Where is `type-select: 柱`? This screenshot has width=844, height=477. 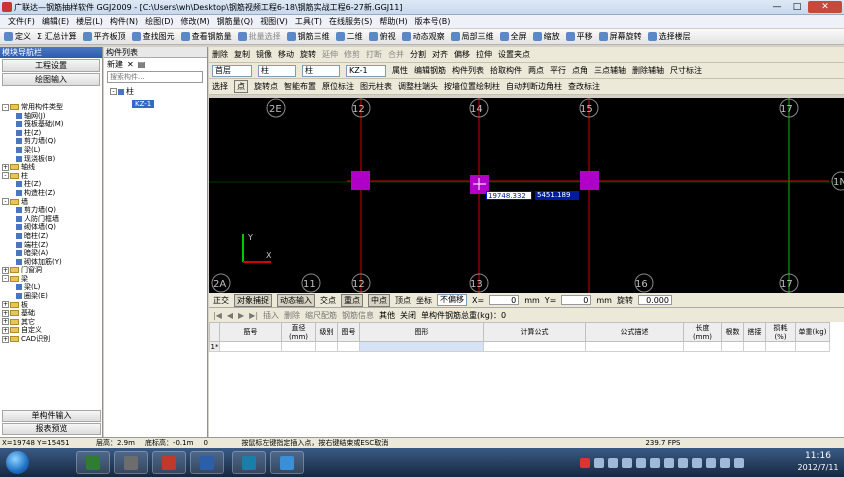 type-select: 柱 is located at coordinates (277, 70).